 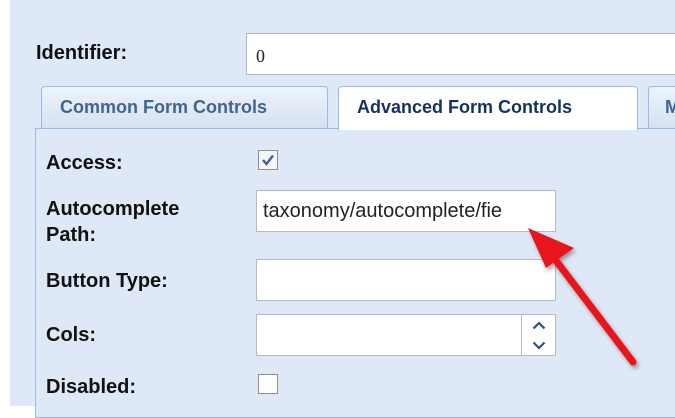 I want to click on checkmark-icon, so click(x=268, y=160).